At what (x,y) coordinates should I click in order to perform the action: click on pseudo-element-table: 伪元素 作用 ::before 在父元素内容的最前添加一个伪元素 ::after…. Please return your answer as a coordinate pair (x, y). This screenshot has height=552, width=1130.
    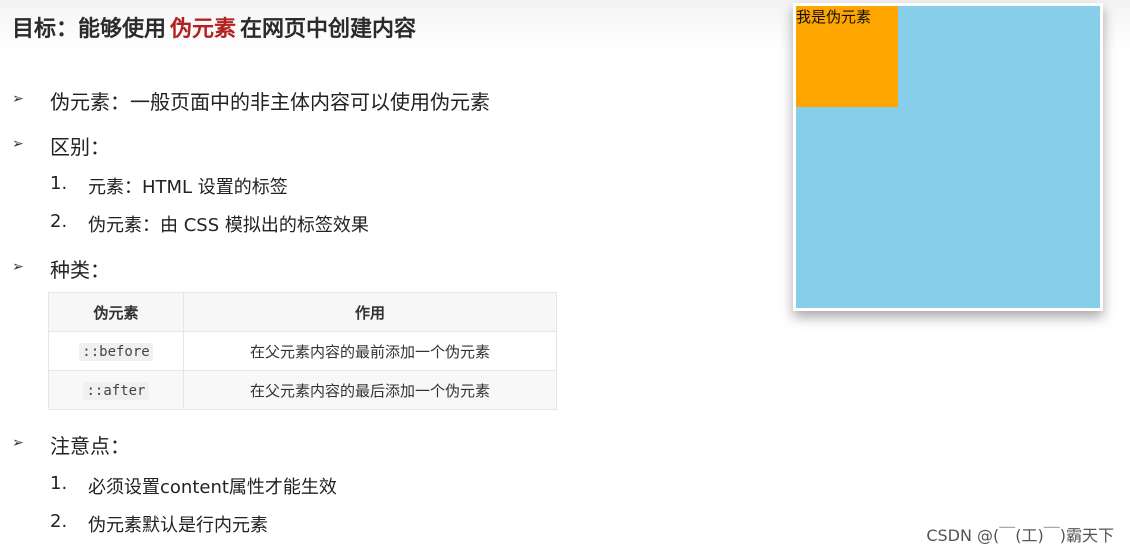
    Looking at the image, I should click on (302, 351).